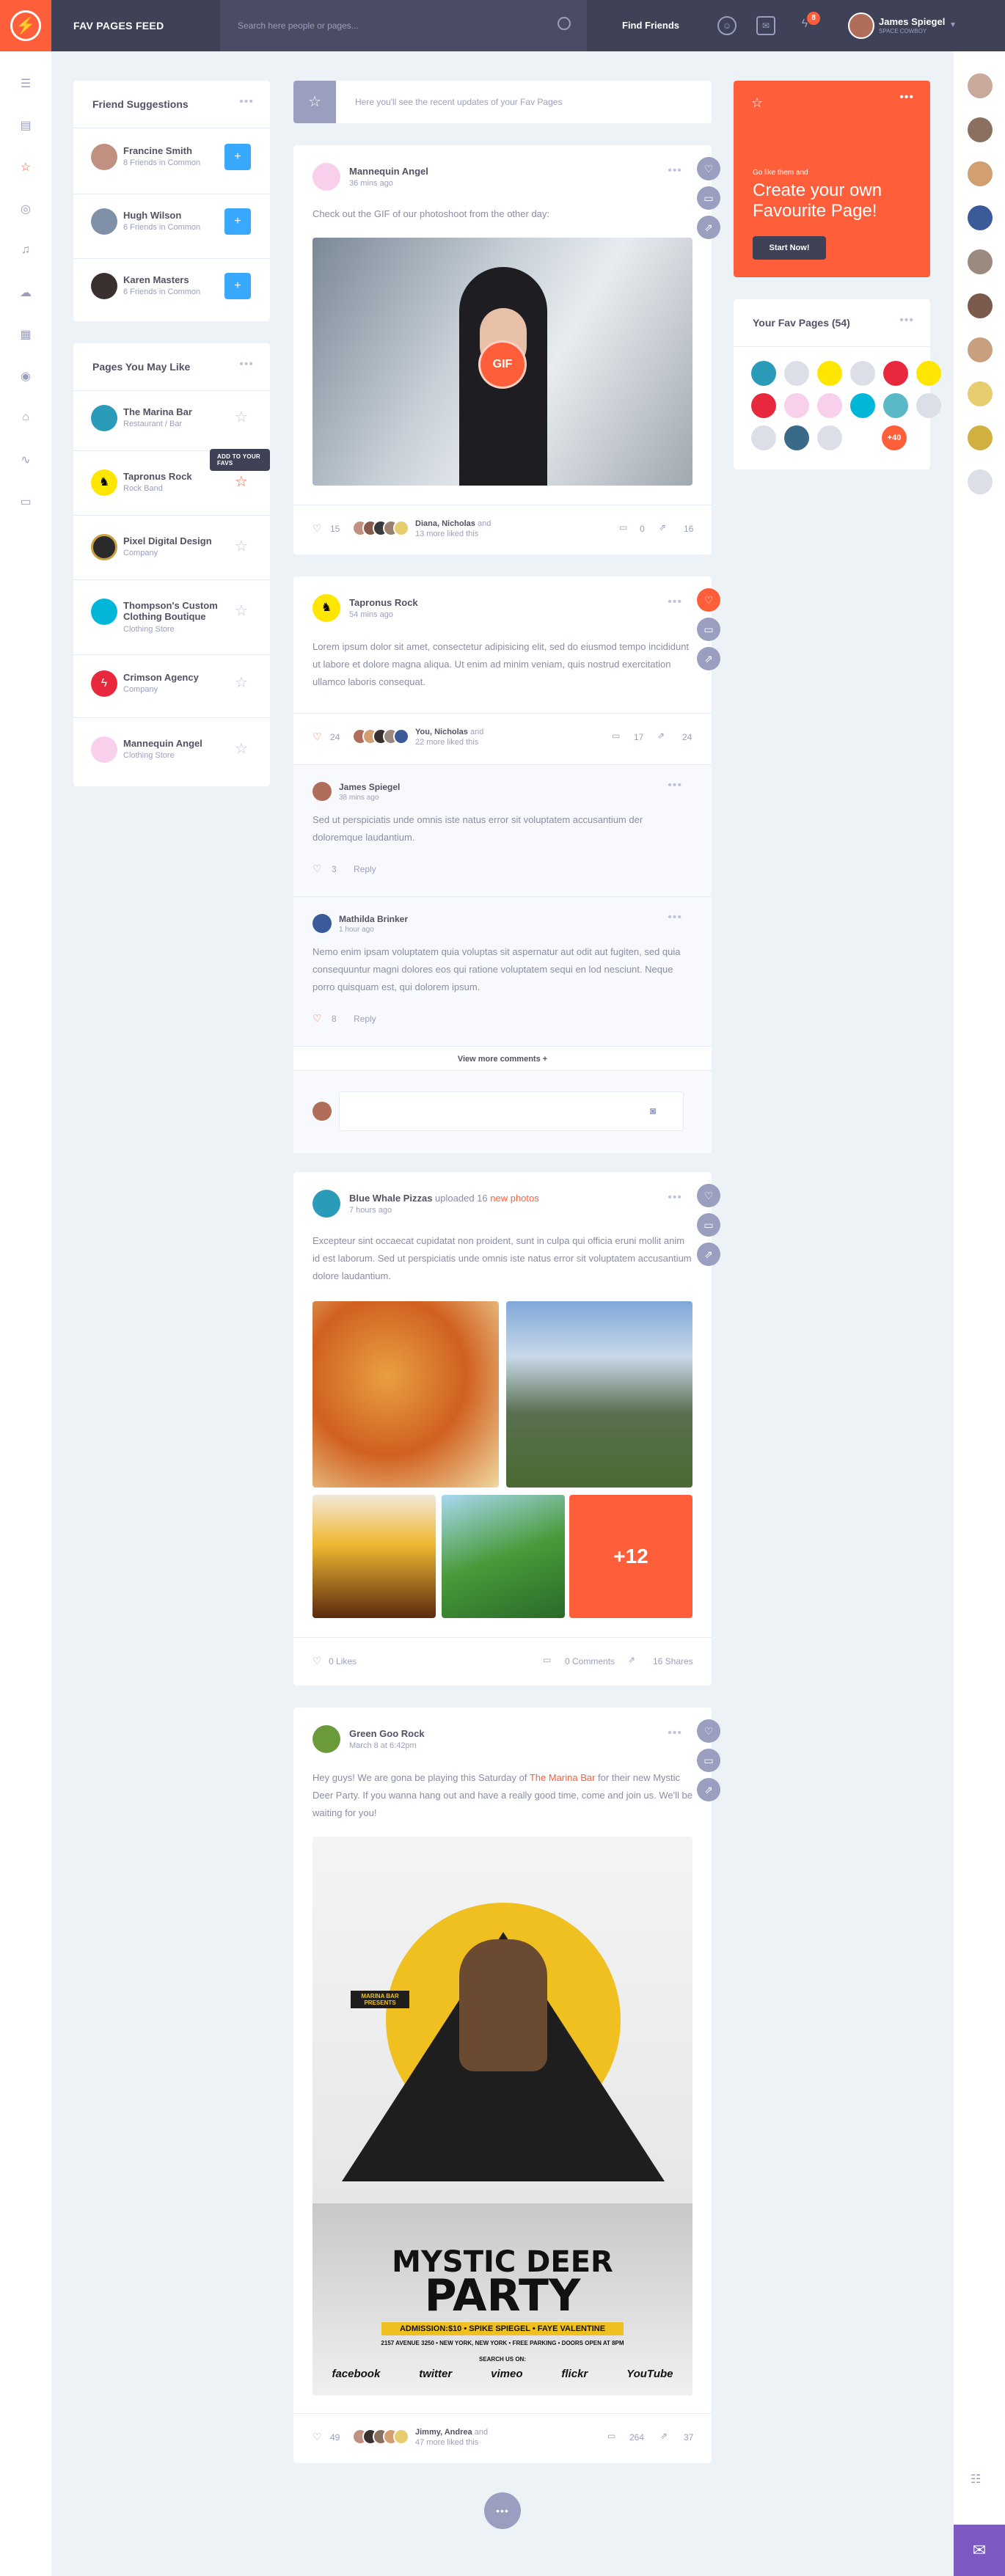 This screenshot has height=2576, width=1005. Describe the element at coordinates (980, 2550) in the screenshot. I see `chat-button-icon: ✉` at that location.